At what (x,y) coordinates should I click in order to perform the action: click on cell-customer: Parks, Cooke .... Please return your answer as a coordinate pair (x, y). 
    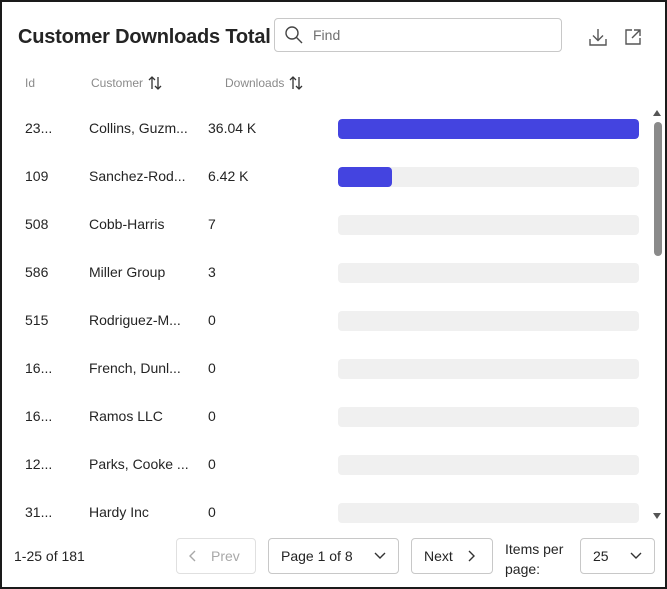
    Looking at the image, I should click on (139, 464).